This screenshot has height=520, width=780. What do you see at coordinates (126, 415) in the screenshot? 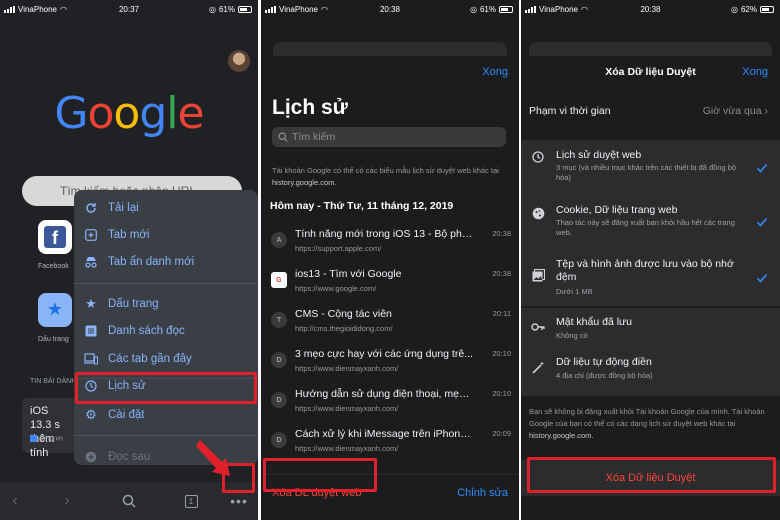
I see `menu-item-label: Cài đặt` at bounding box center [126, 415].